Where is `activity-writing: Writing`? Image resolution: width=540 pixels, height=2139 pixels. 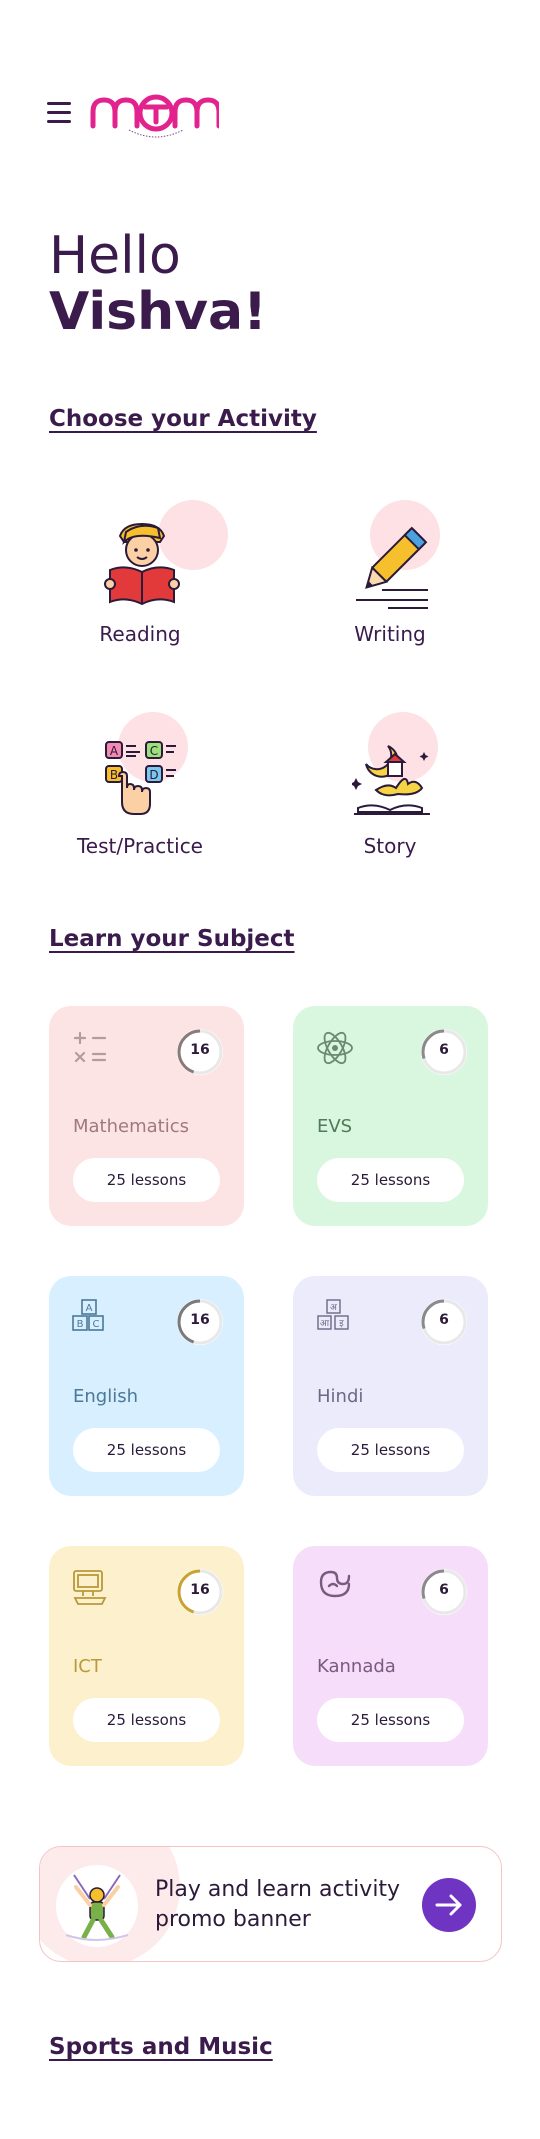
activity-writing: Writing is located at coordinates (390, 585).